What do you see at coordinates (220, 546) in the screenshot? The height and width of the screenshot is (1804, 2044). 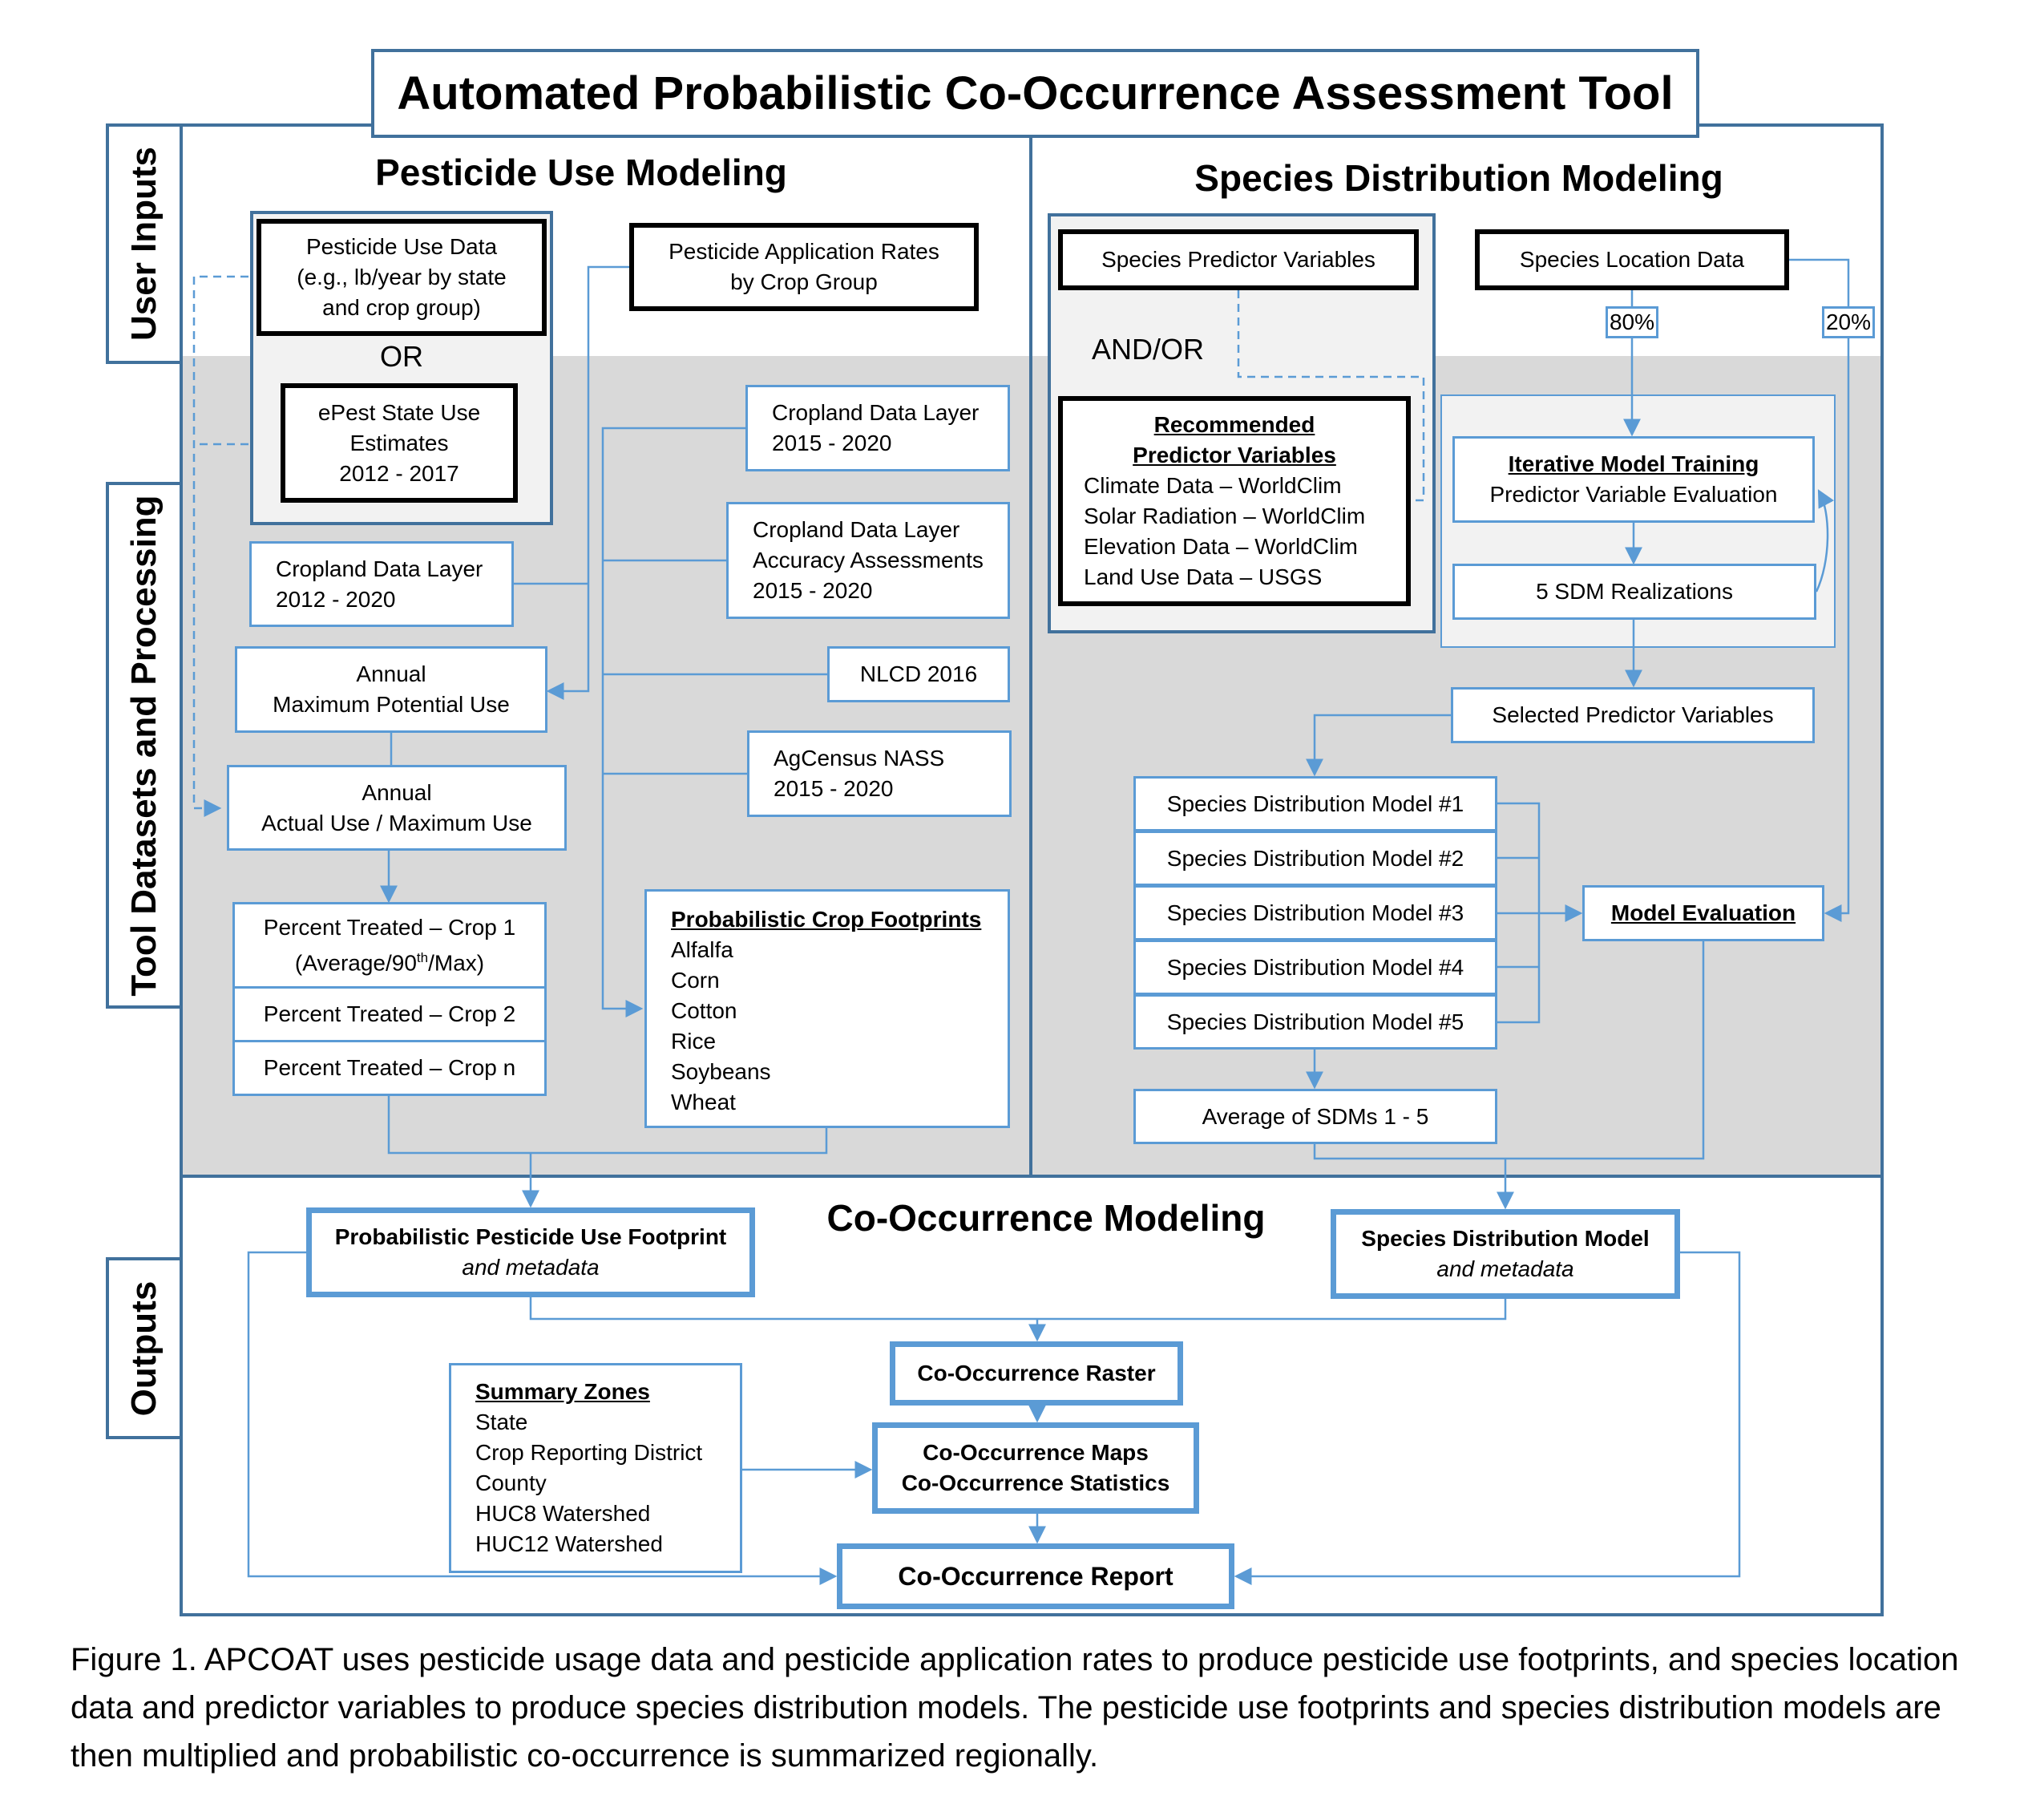 I see `dashed-input-bus-connector` at bounding box center [220, 546].